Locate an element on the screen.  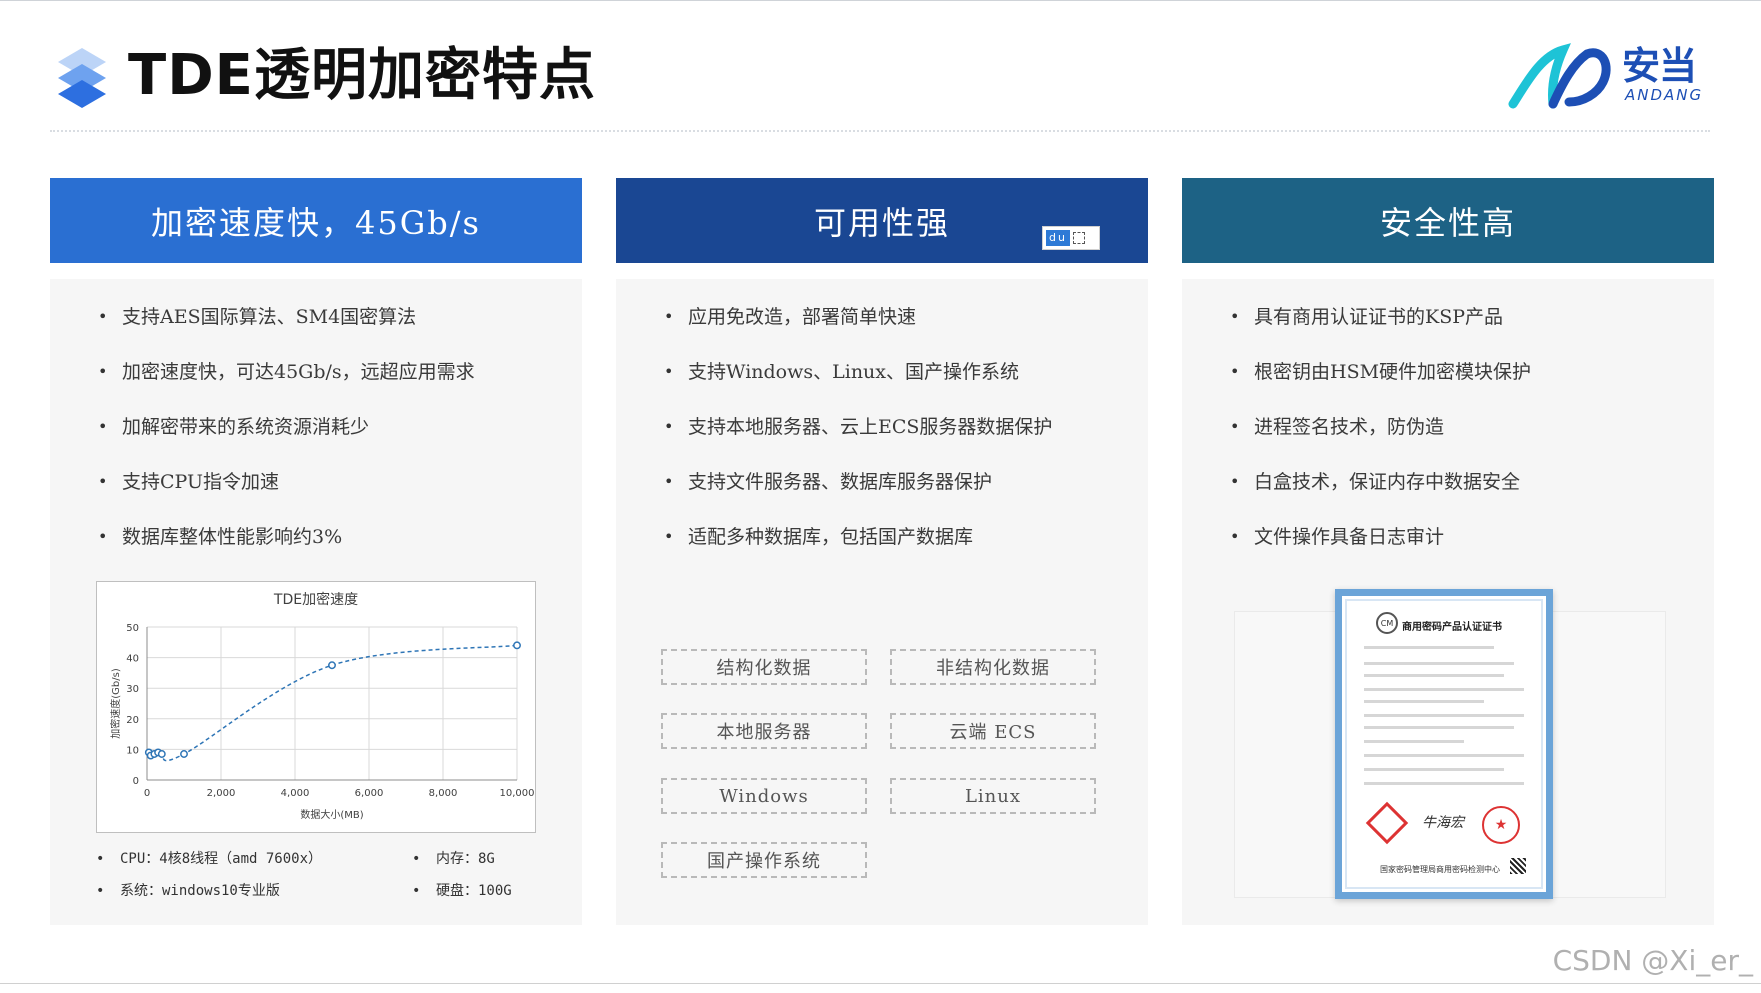
list-item: 支持本地服务器、云上ECS服务器数据保护 is located at coordinates (906, 438).